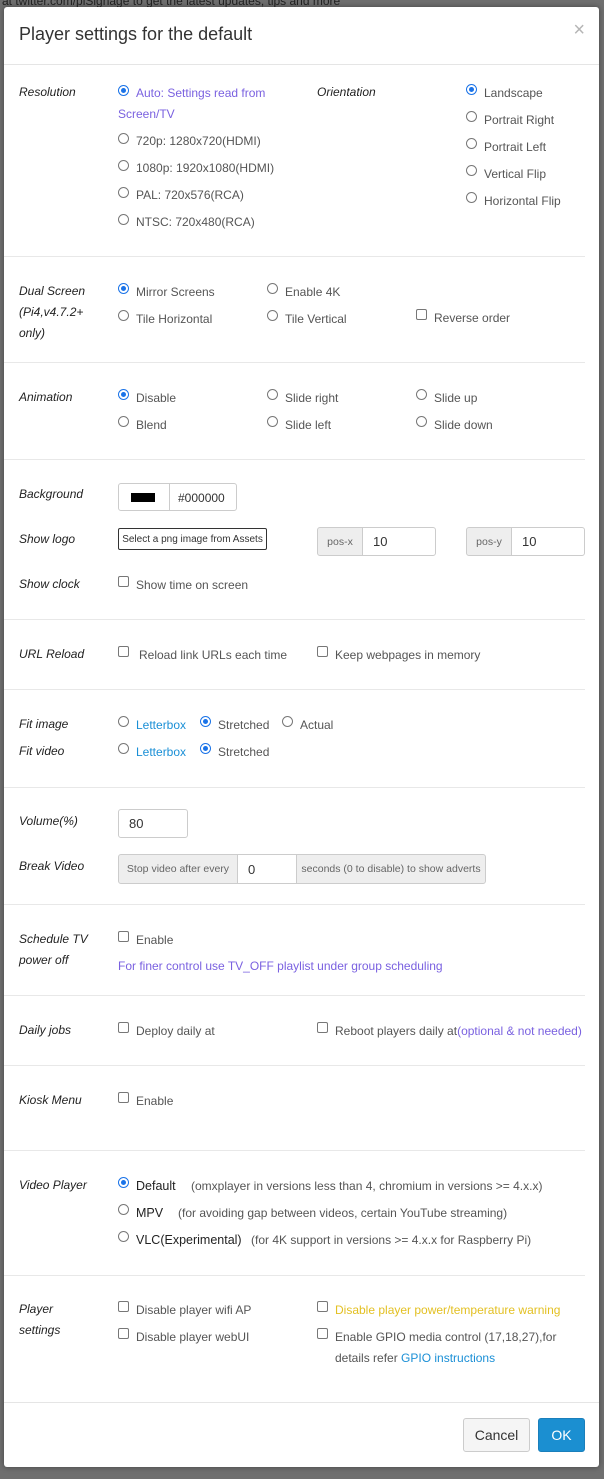 This screenshot has height=1479, width=604. Describe the element at coordinates (123, 748) in the screenshot. I see `radio-fit-video-letterbox` at that location.